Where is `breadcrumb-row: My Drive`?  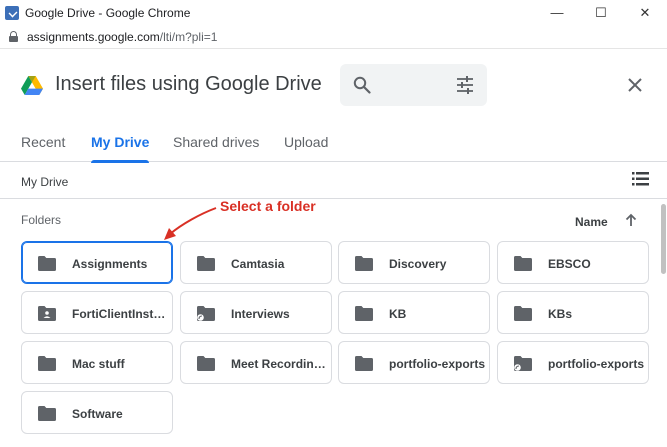
breadcrumb-row: My Drive is located at coordinates (333, 180).